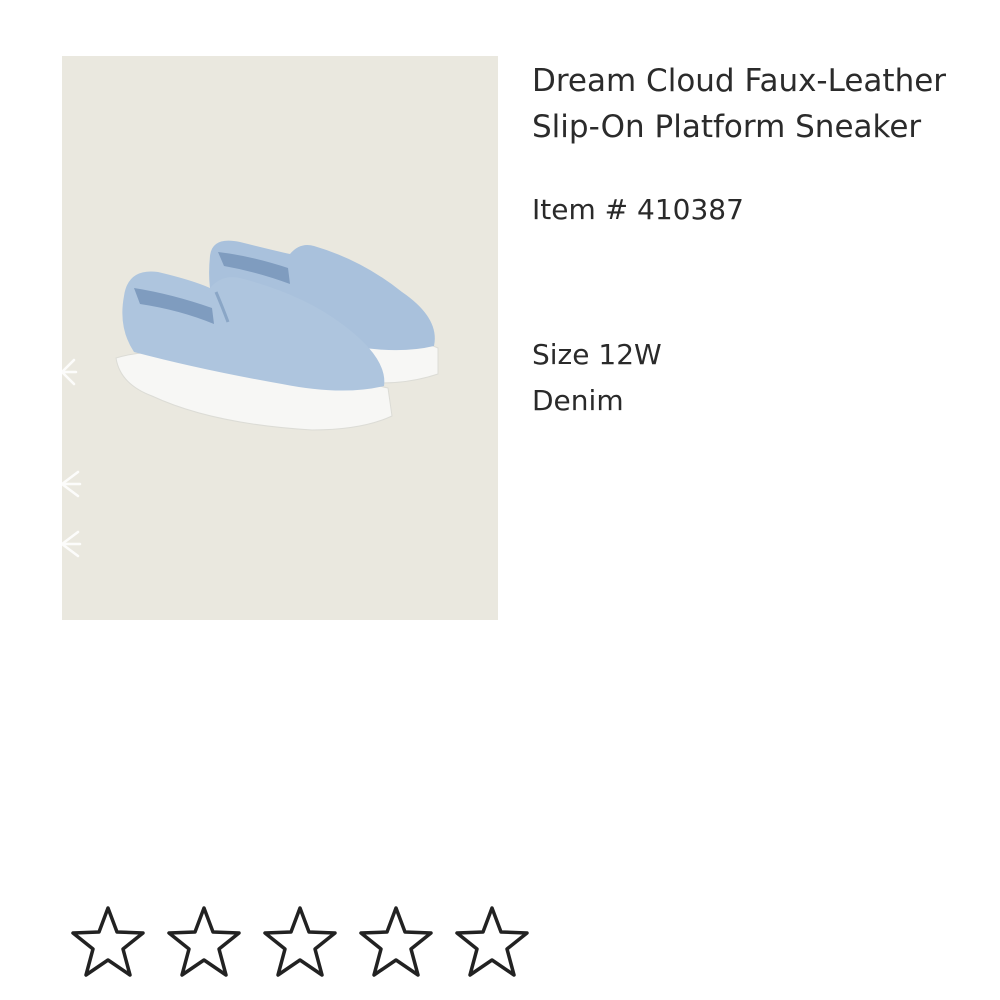  Describe the element at coordinates (638, 209) in the screenshot. I see `item-number: Item # 410387` at that location.